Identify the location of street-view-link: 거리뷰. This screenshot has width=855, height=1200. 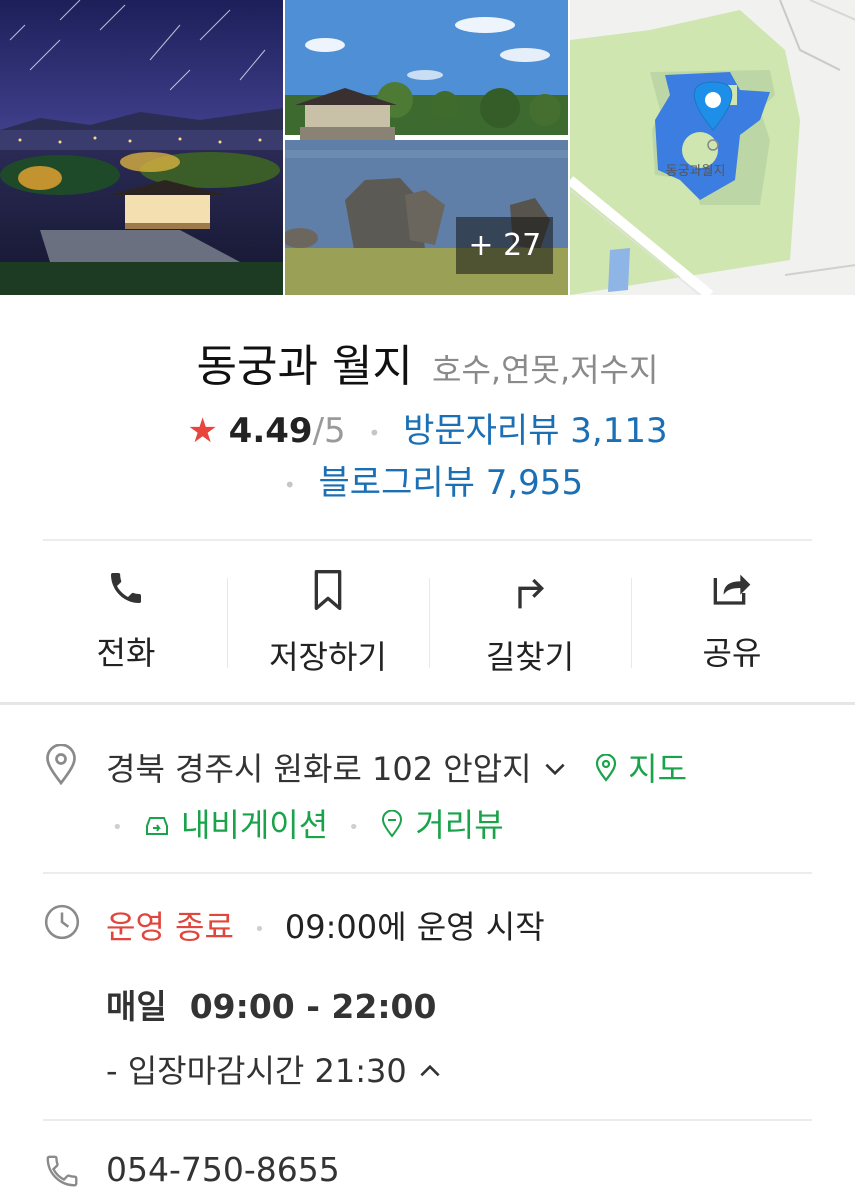
(441, 825).